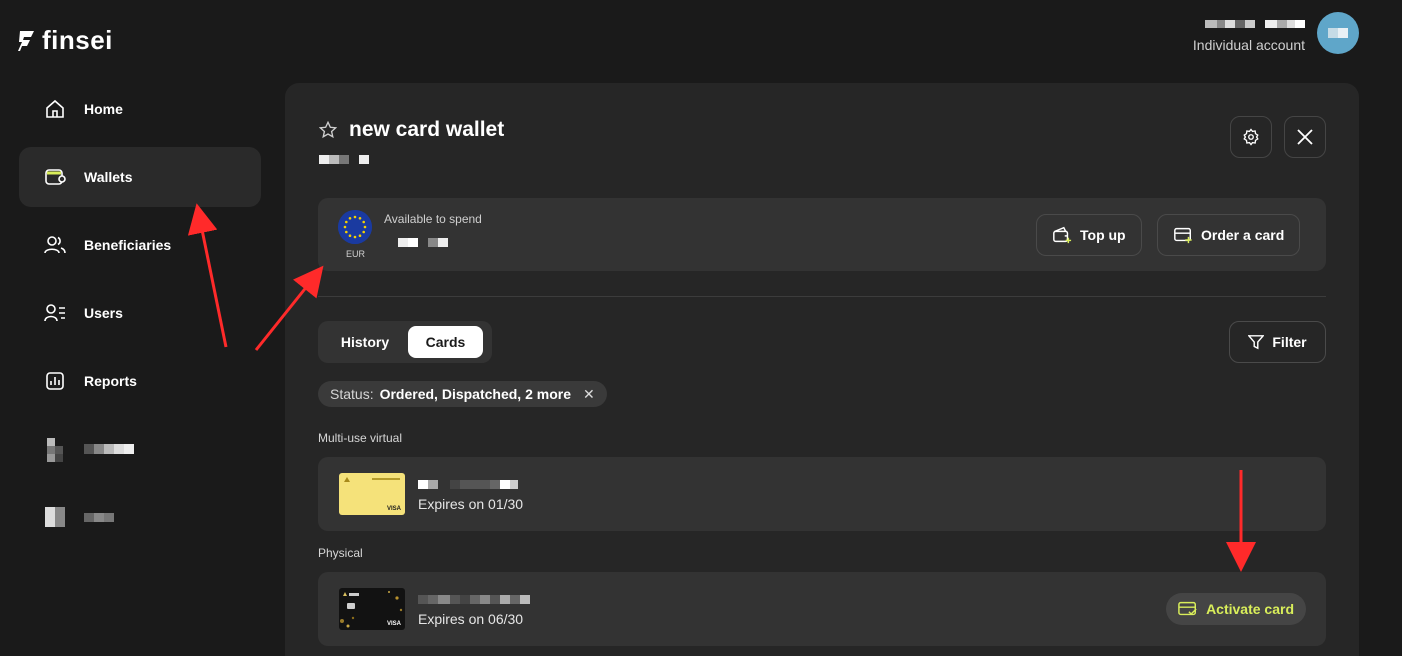  Describe the element at coordinates (1062, 235) in the screenshot. I see `wallet-plus-icon` at that location.